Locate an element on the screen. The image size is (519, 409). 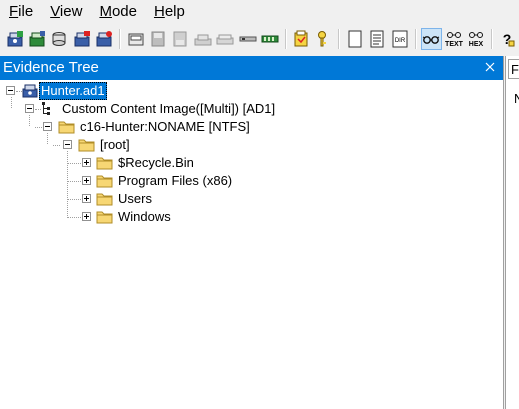
decrypt-ad1-button is located at coordinates (269, 39).